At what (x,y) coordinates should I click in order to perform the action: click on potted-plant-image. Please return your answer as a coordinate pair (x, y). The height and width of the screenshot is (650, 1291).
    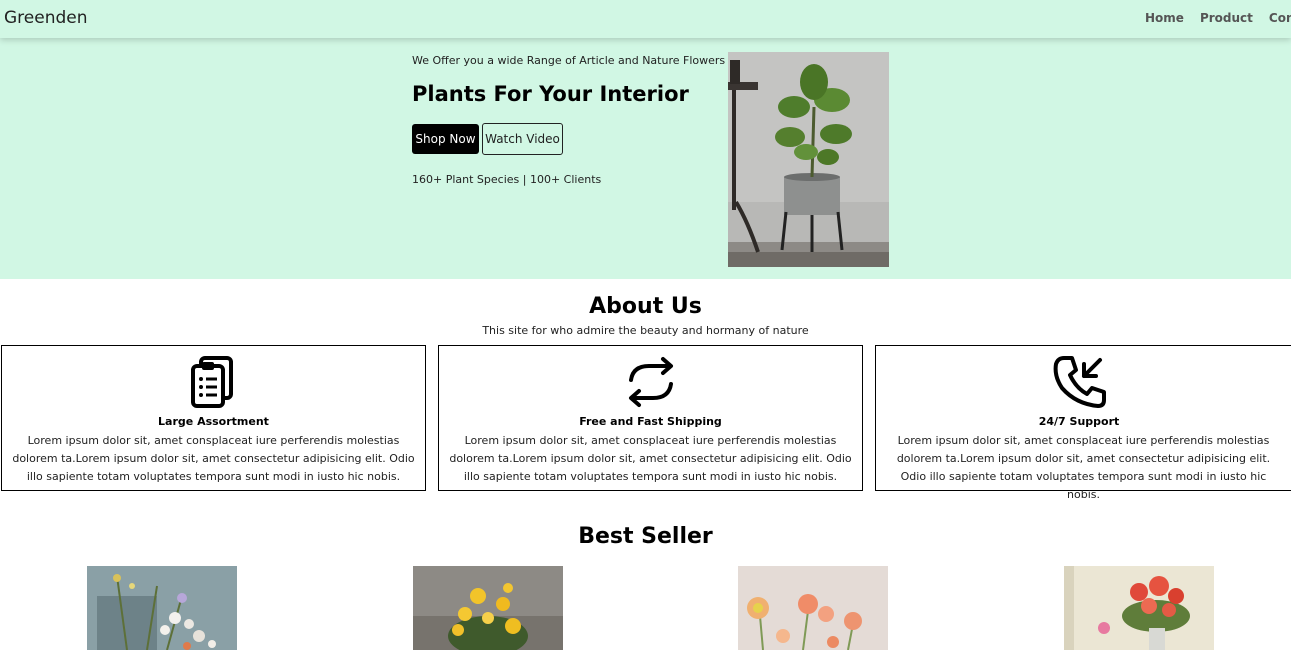
    Looking at the image, I should click on (808, 159).